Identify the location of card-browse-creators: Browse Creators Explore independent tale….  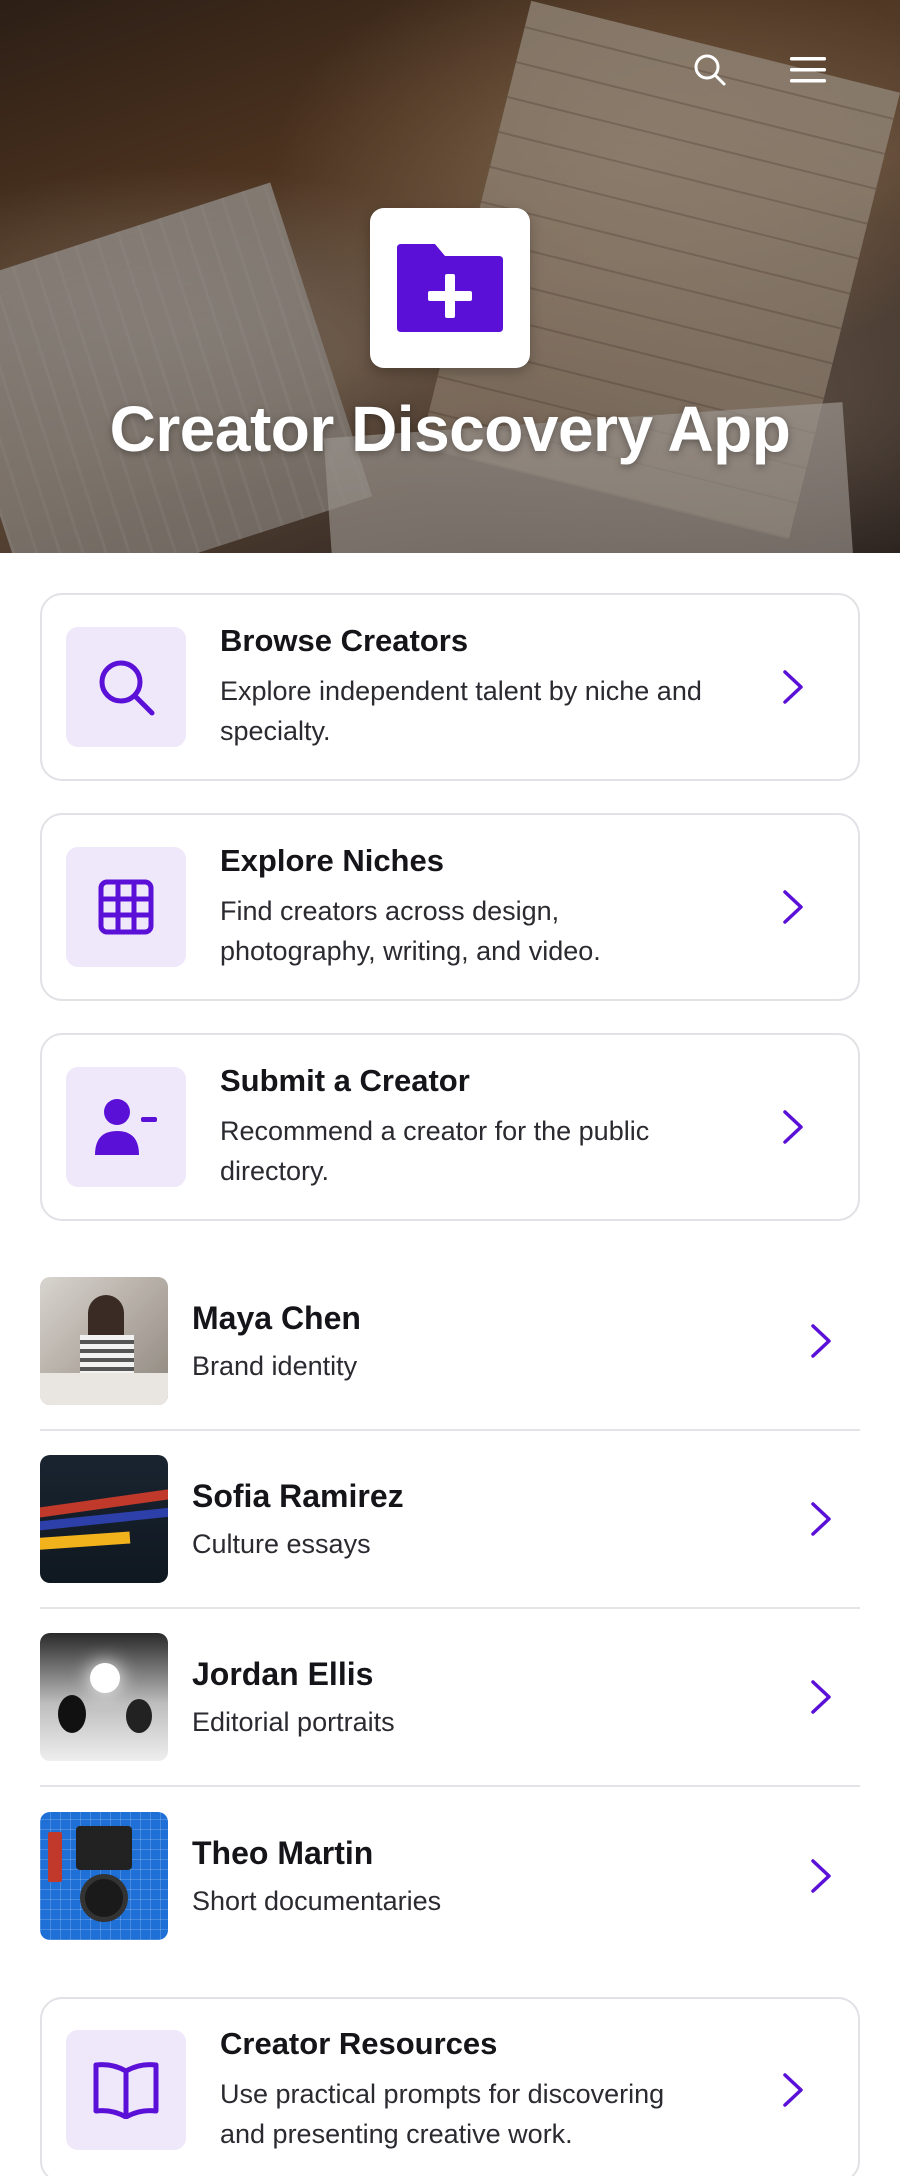
(450, 687).